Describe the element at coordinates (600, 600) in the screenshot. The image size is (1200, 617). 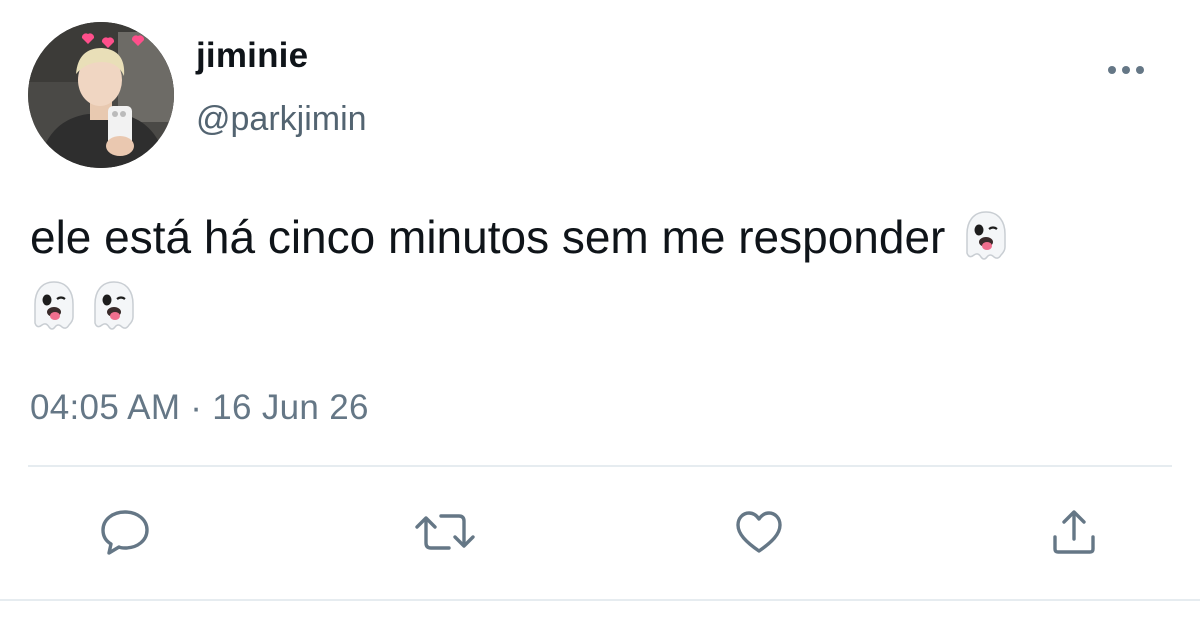
I see `divider-bottom` at that location.